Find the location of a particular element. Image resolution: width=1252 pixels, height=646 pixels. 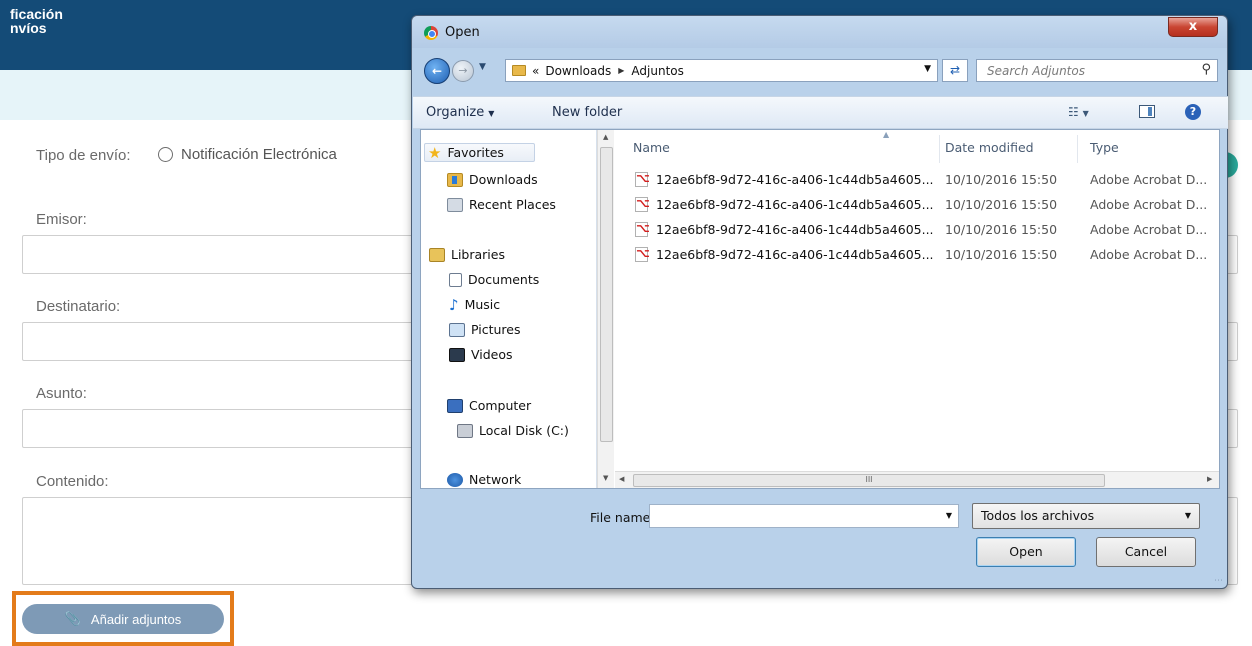

column-date-modified: Date modified is located at coordinates (989, 147).